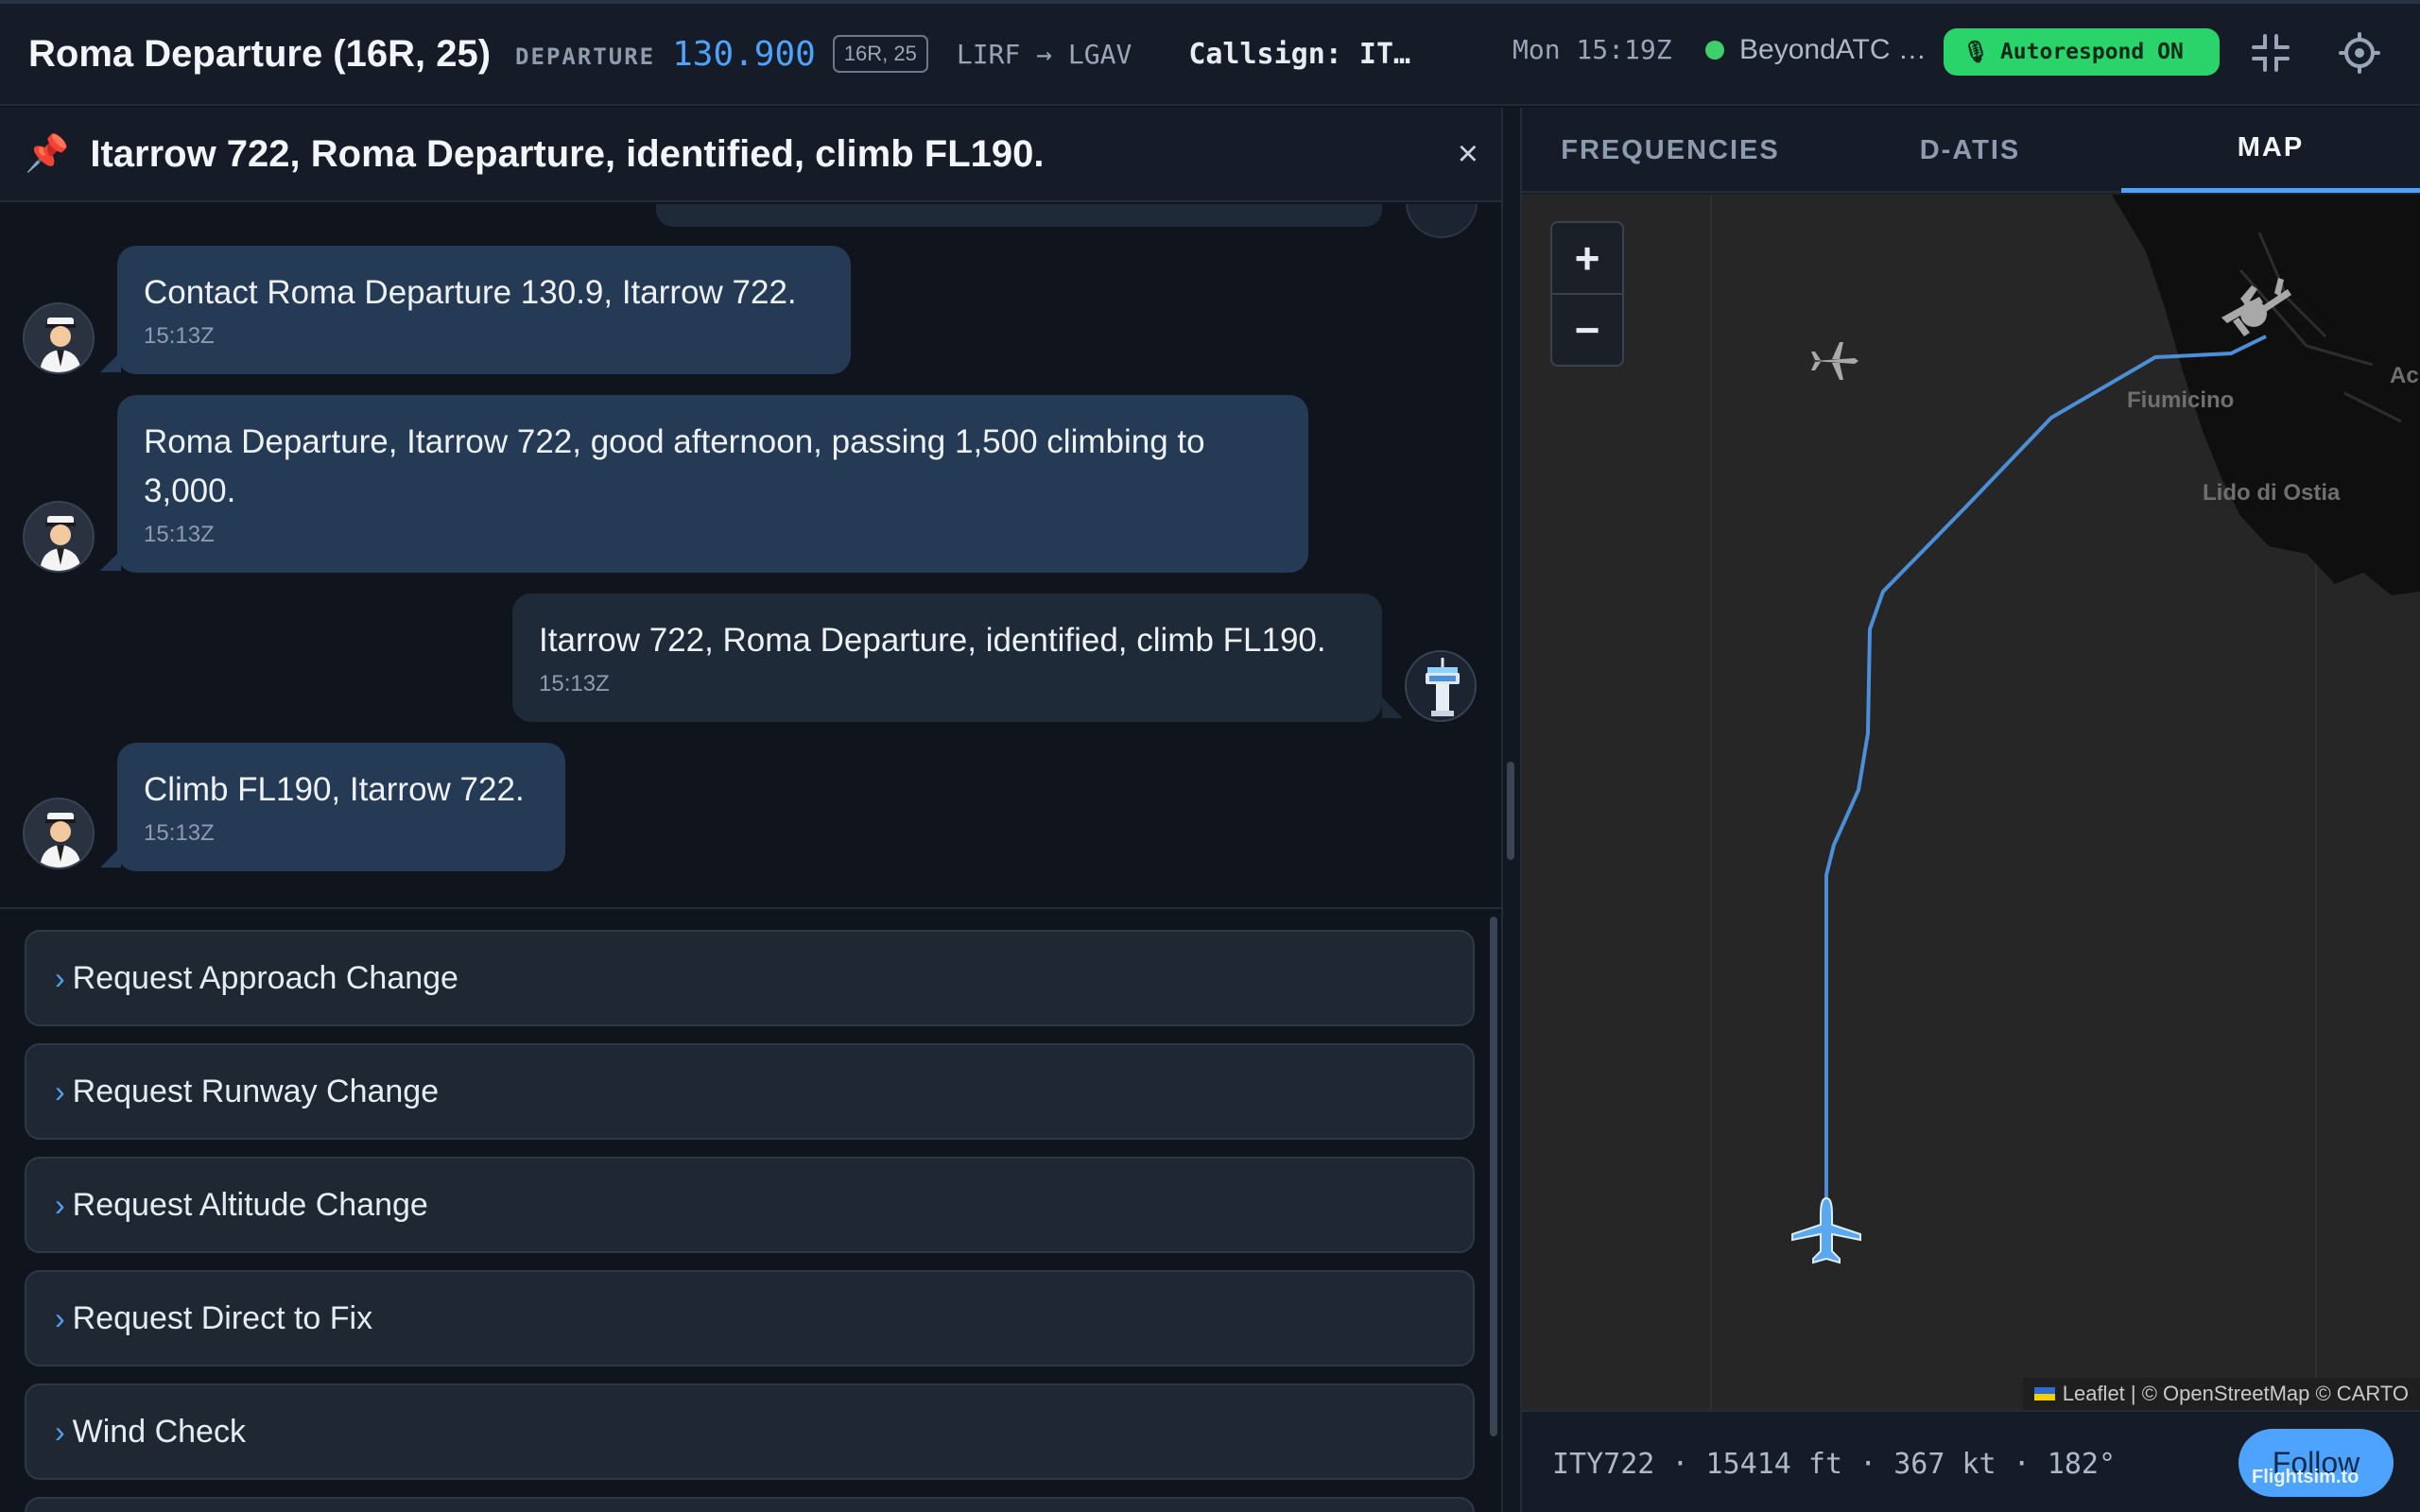 Image resolution: width=2420 pixels, height=1512 pixels. What do you see at coordinates (1441, 686) in the screenshot?
I see `tower-avatar` at bounding box center [1441, 686].